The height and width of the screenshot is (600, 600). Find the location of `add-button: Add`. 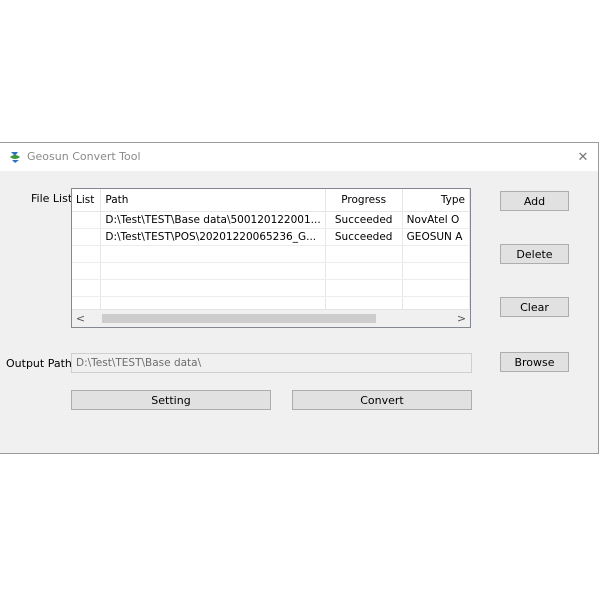

add-button: Add is located at coordinates (534, 201).